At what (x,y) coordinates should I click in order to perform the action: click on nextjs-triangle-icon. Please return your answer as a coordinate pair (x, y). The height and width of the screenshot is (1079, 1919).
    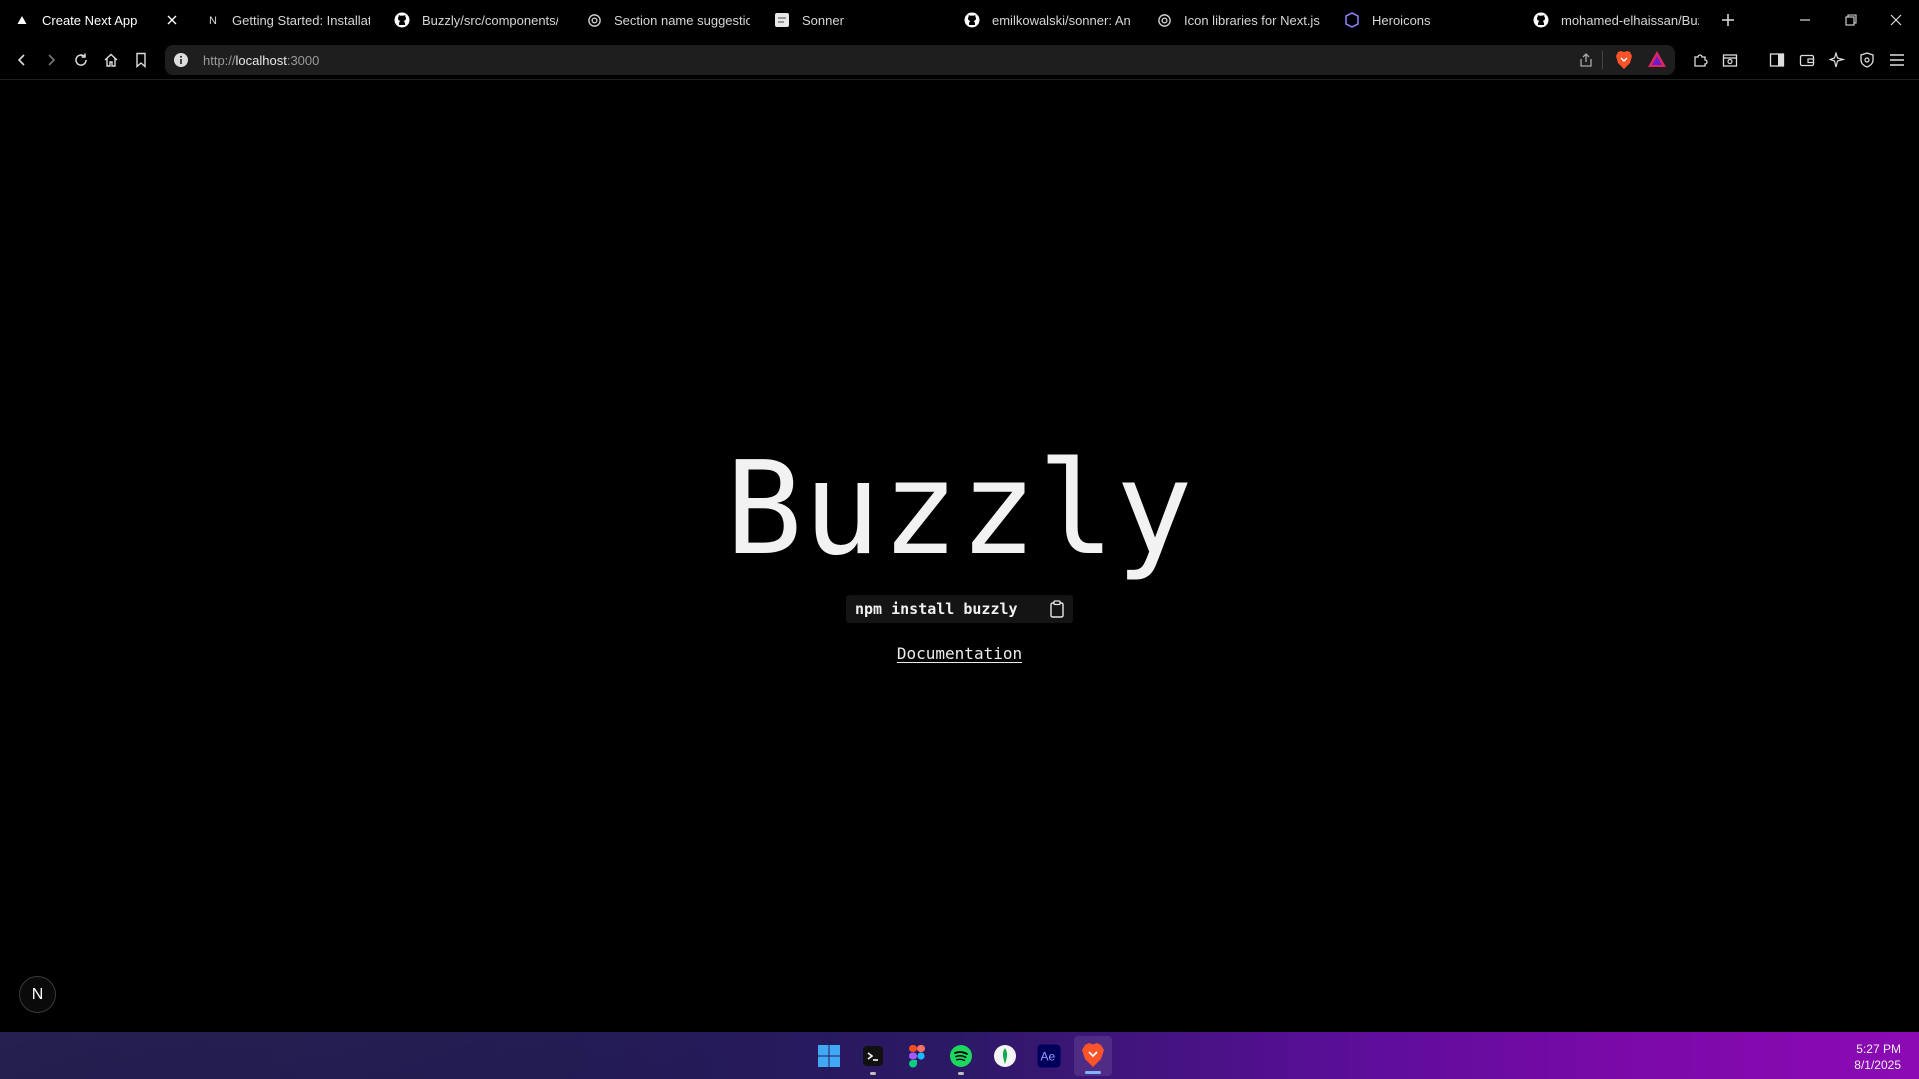
    Looking at the image, I should click on (22, 20).